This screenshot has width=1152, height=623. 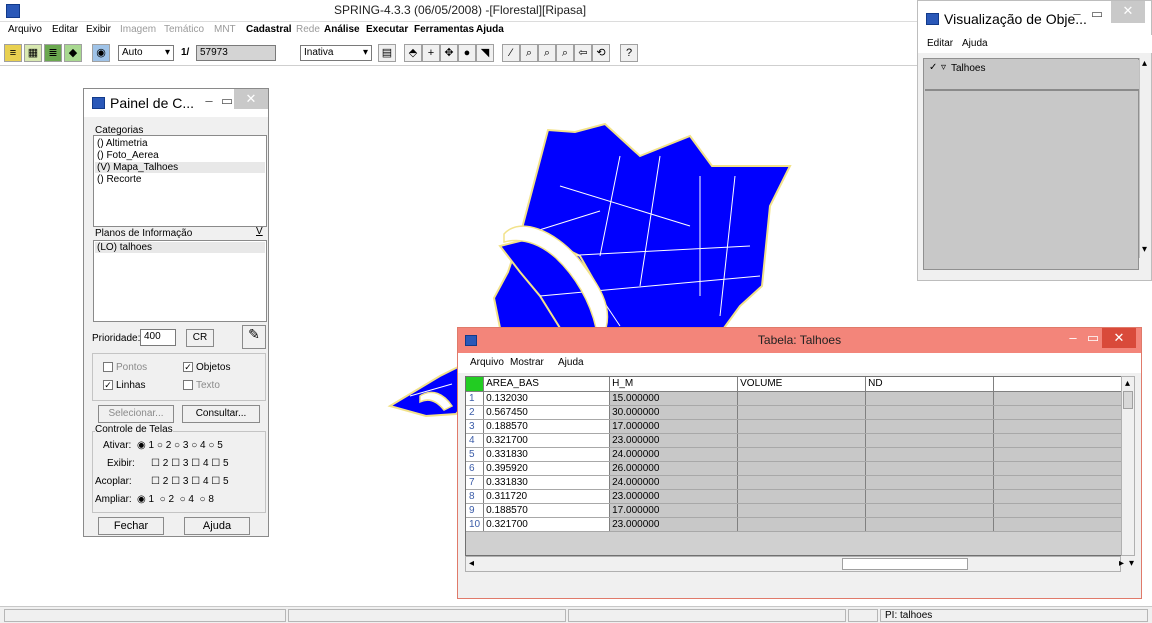 I want to click on pontos-checkbox: Pontos, so click(x=125, y=367).